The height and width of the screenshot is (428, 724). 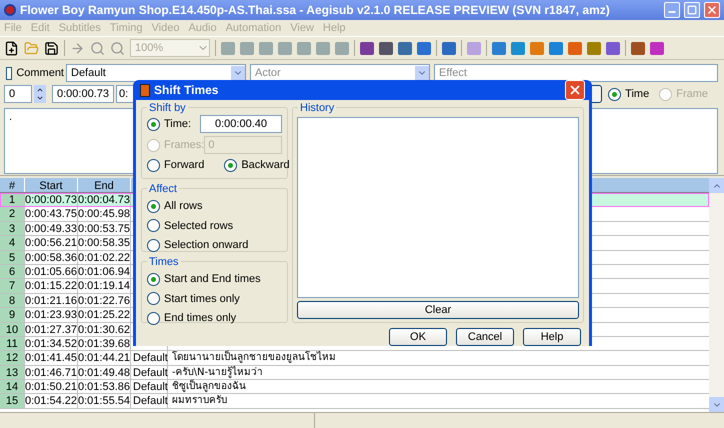 What do you see at coordinates (199, 401) in the screenshot?
I see `table-cell-text: ผมทราบครับ` at bounding box center [199, 401].